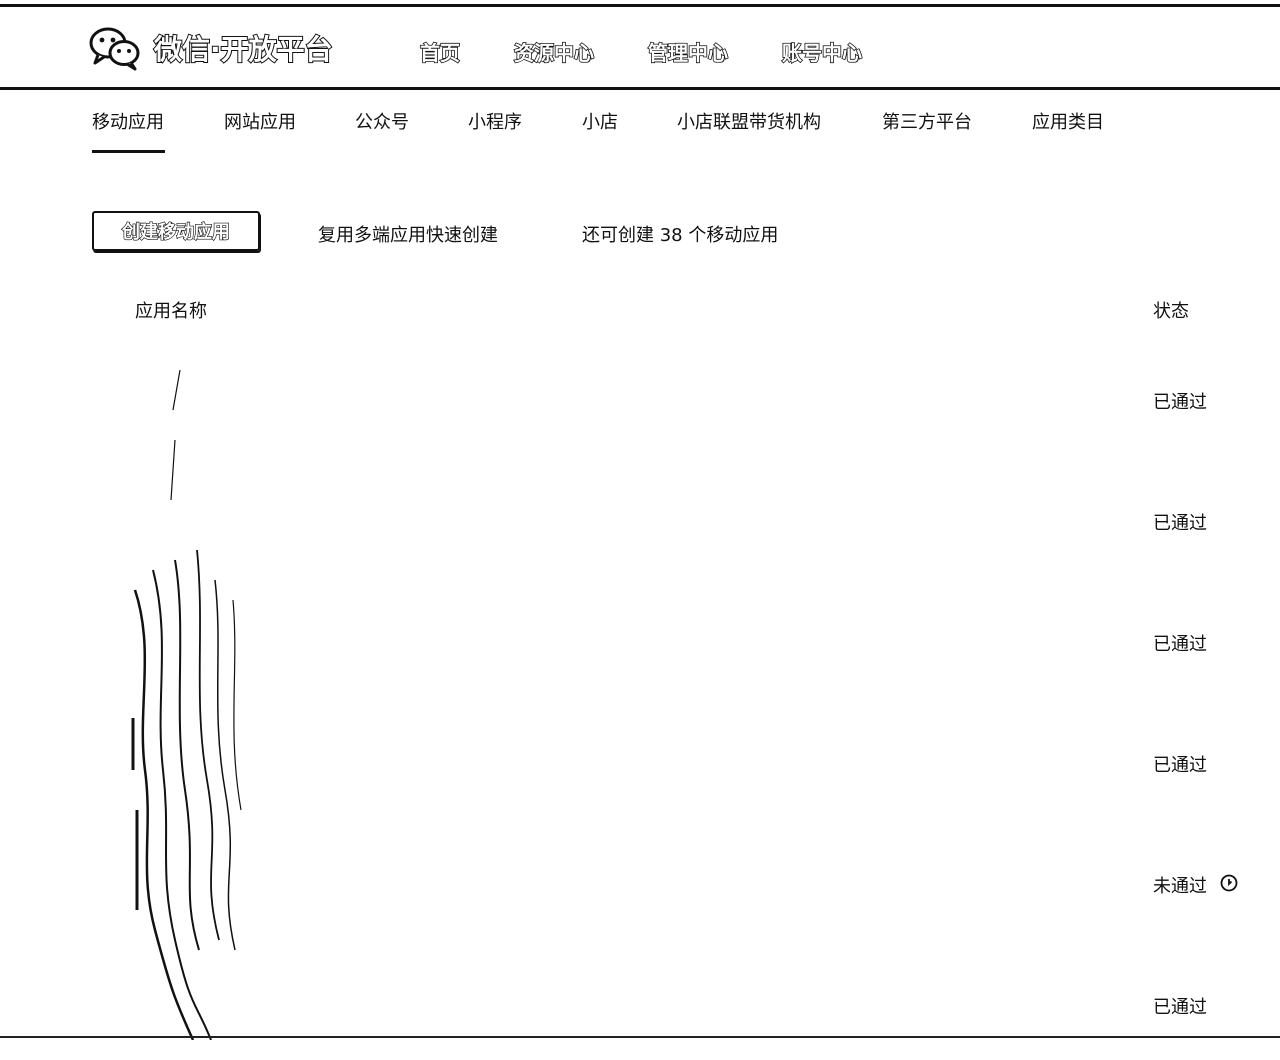 Image resolution: width=1280 pixels, height=1060 pixels. What do you see at coordinates (688, 51) in the screenshot?
I see `topnav-management: 管理中心` at bounding box center [688, 51].